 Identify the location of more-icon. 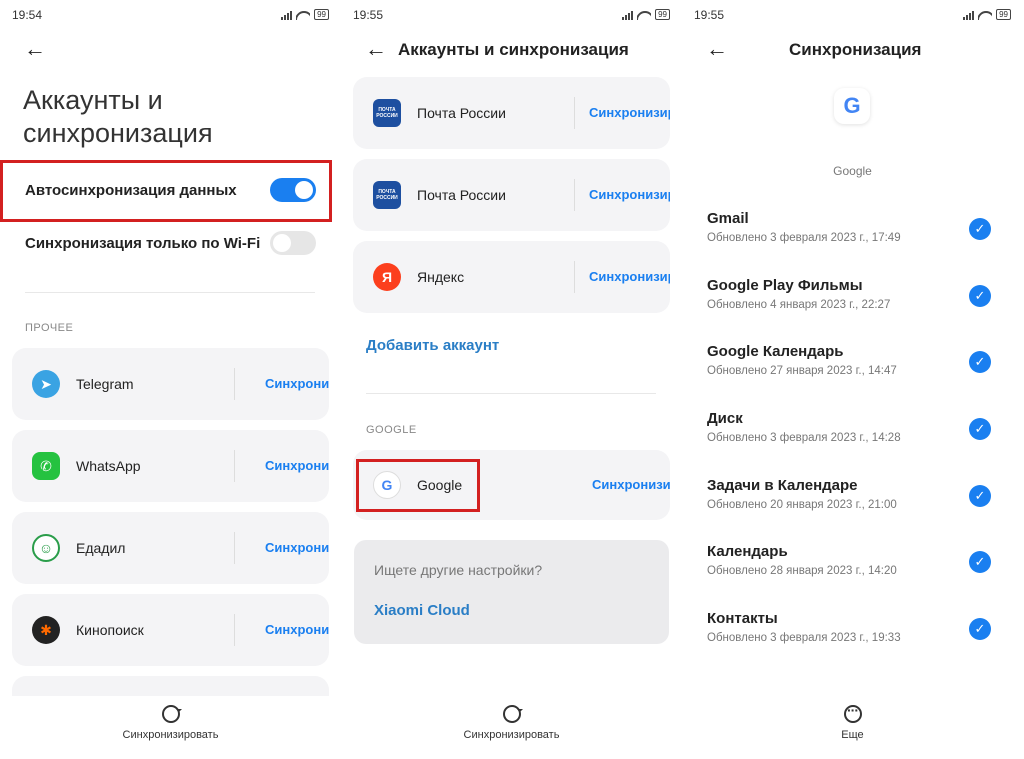
(852, 712).